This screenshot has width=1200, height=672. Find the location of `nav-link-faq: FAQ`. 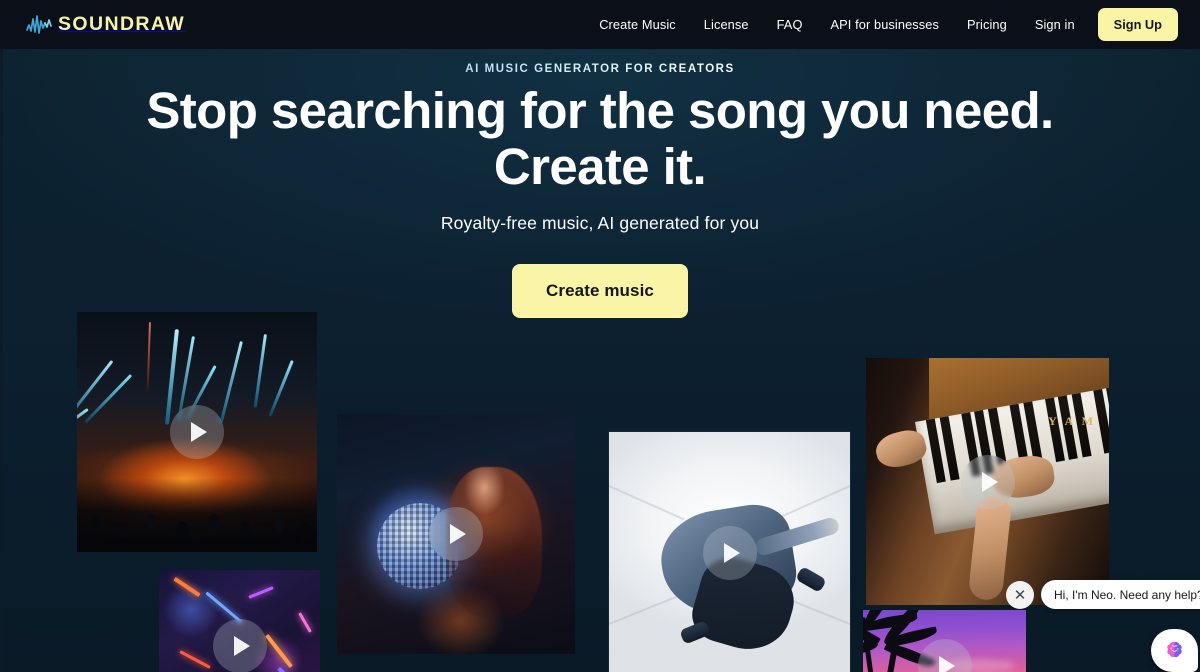

nav-link-faq: FAQ is located at coordinates (790, 24).